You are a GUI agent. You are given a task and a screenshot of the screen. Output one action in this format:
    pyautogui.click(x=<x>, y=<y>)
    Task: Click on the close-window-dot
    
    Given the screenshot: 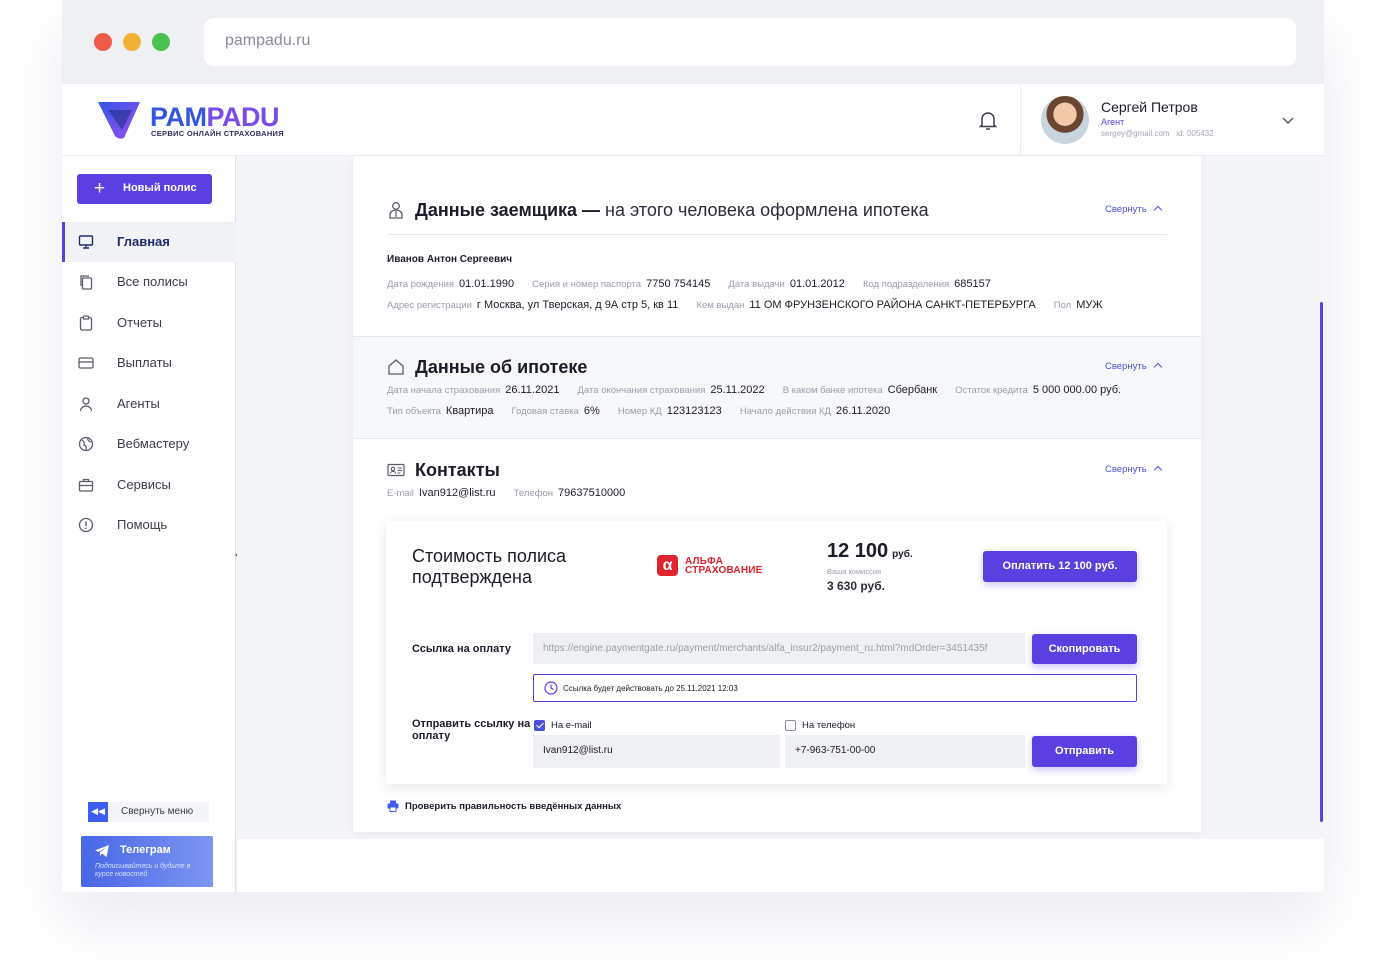 What is the action you would take?
    pyautogui.click(x=103, y=42)
    